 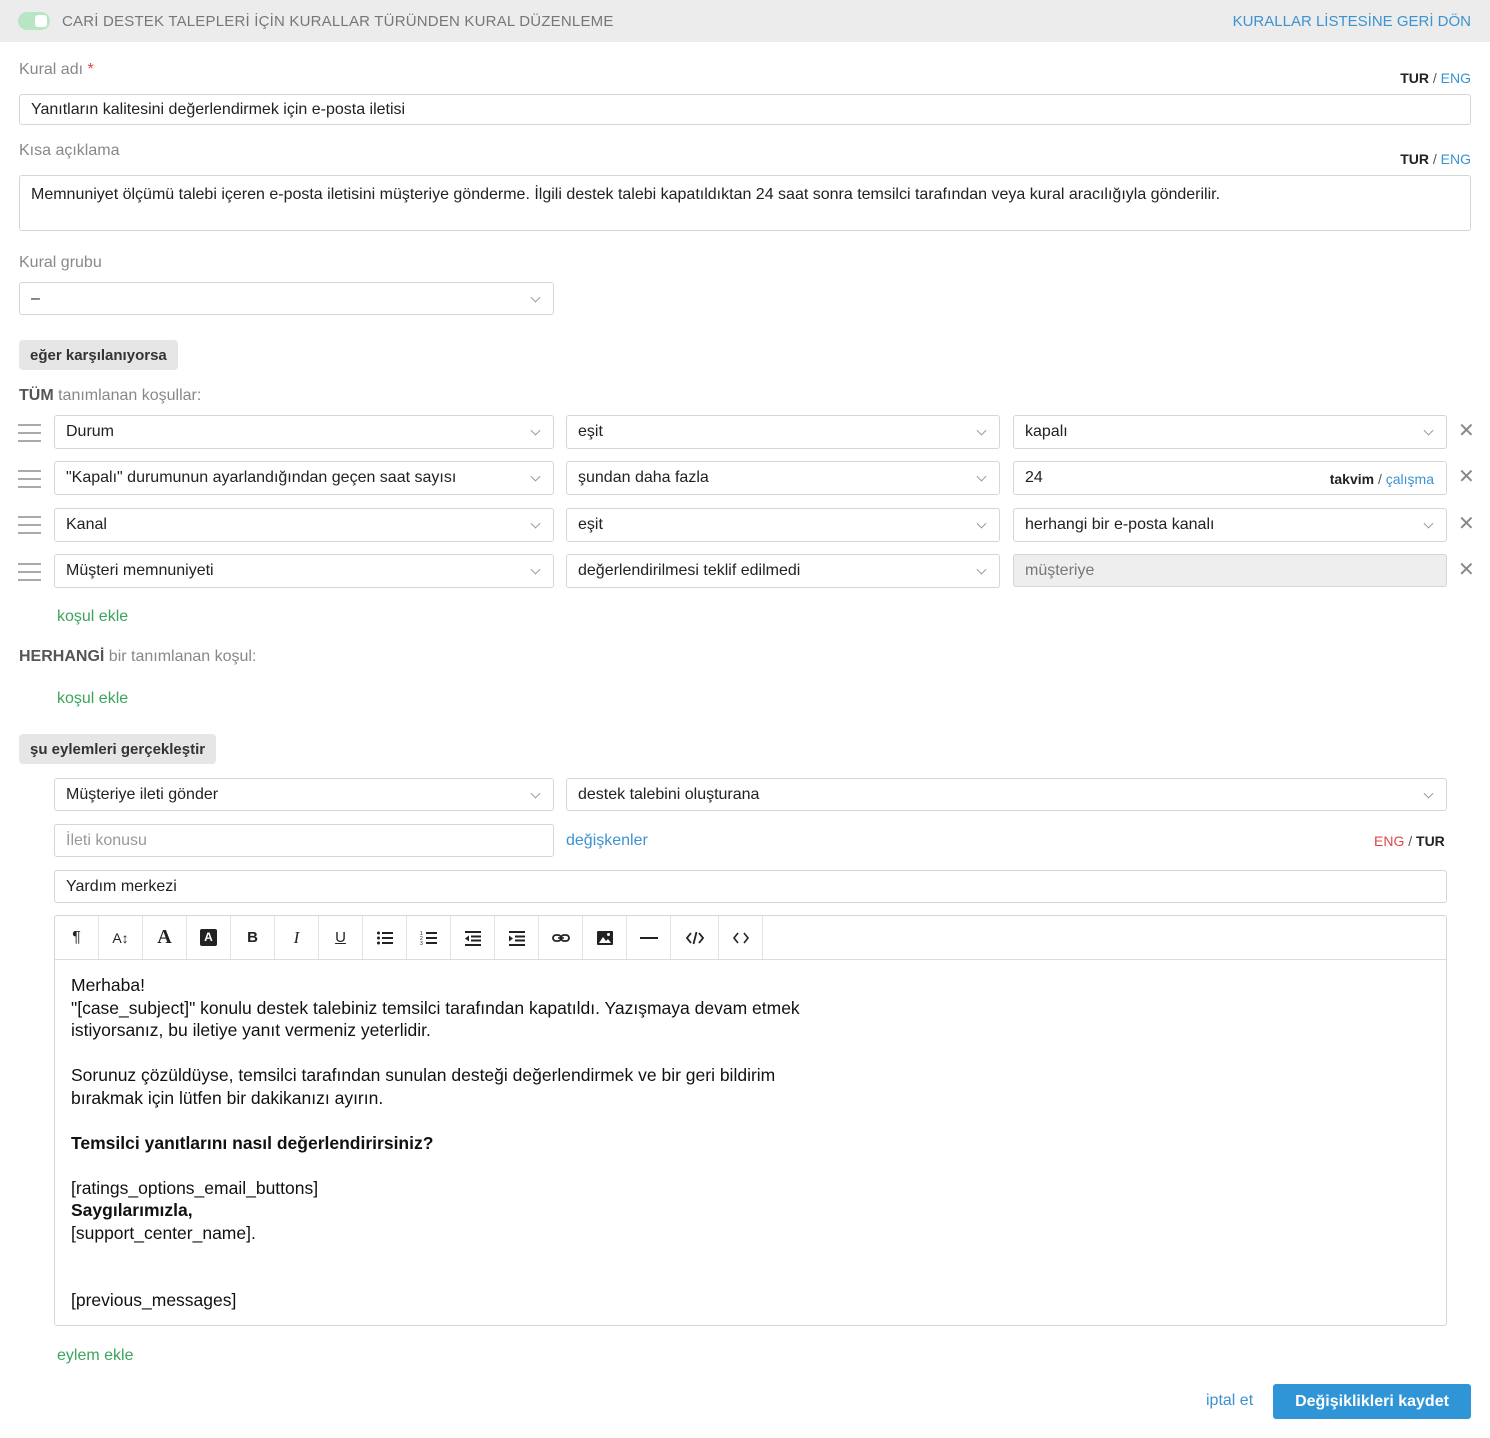 I want to click on short-description-label: Kısa açıklama, so click(x=69, y=150).